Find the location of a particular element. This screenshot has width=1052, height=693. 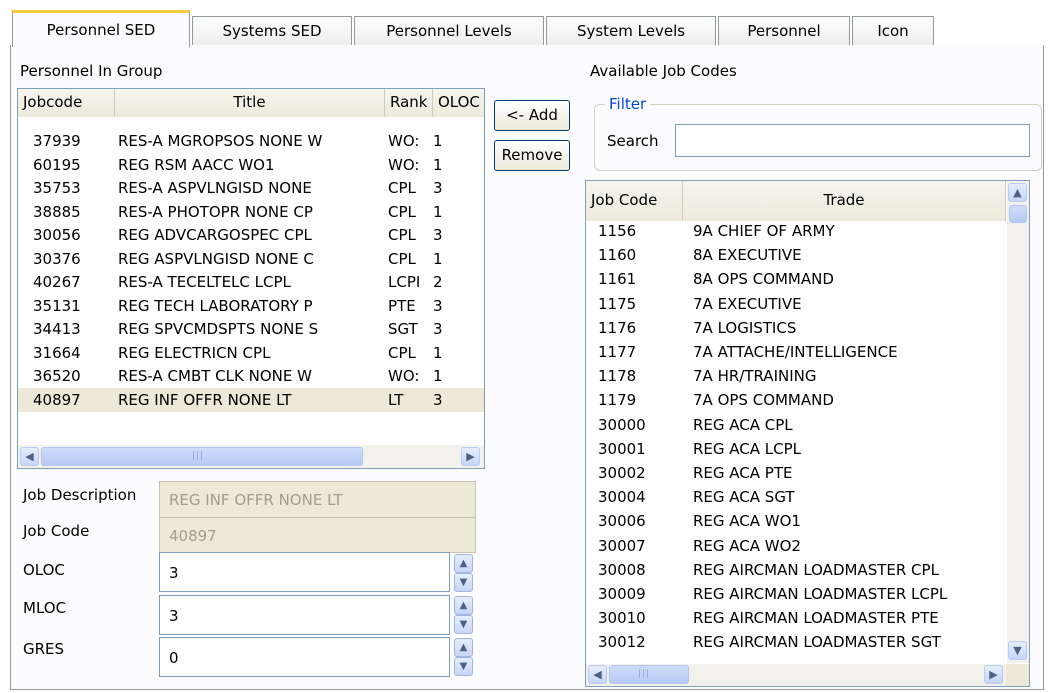

table-row: 60195 REG RSM AACC WO1 WO: 1 is located at coordinates (251, 165).